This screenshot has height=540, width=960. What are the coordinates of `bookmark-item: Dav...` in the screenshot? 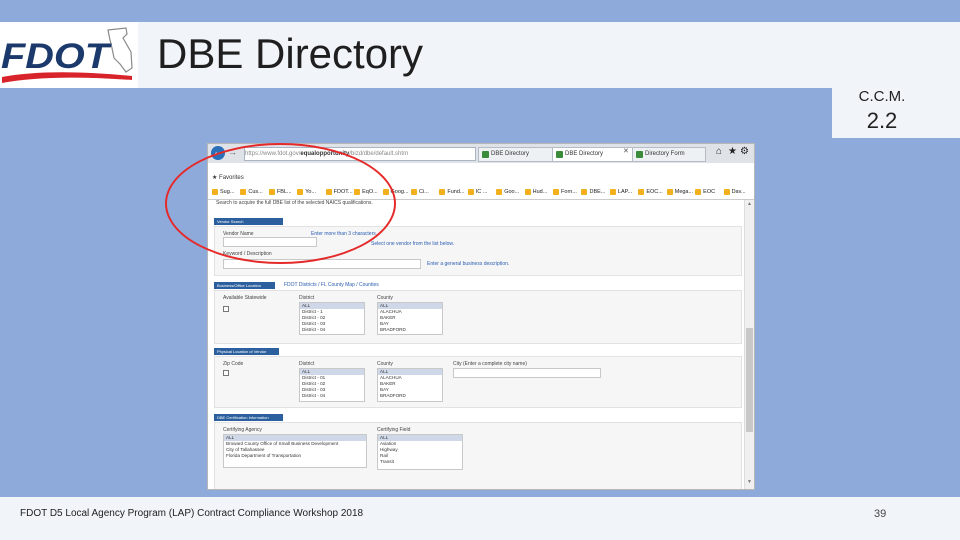 It's located at (734, 192).